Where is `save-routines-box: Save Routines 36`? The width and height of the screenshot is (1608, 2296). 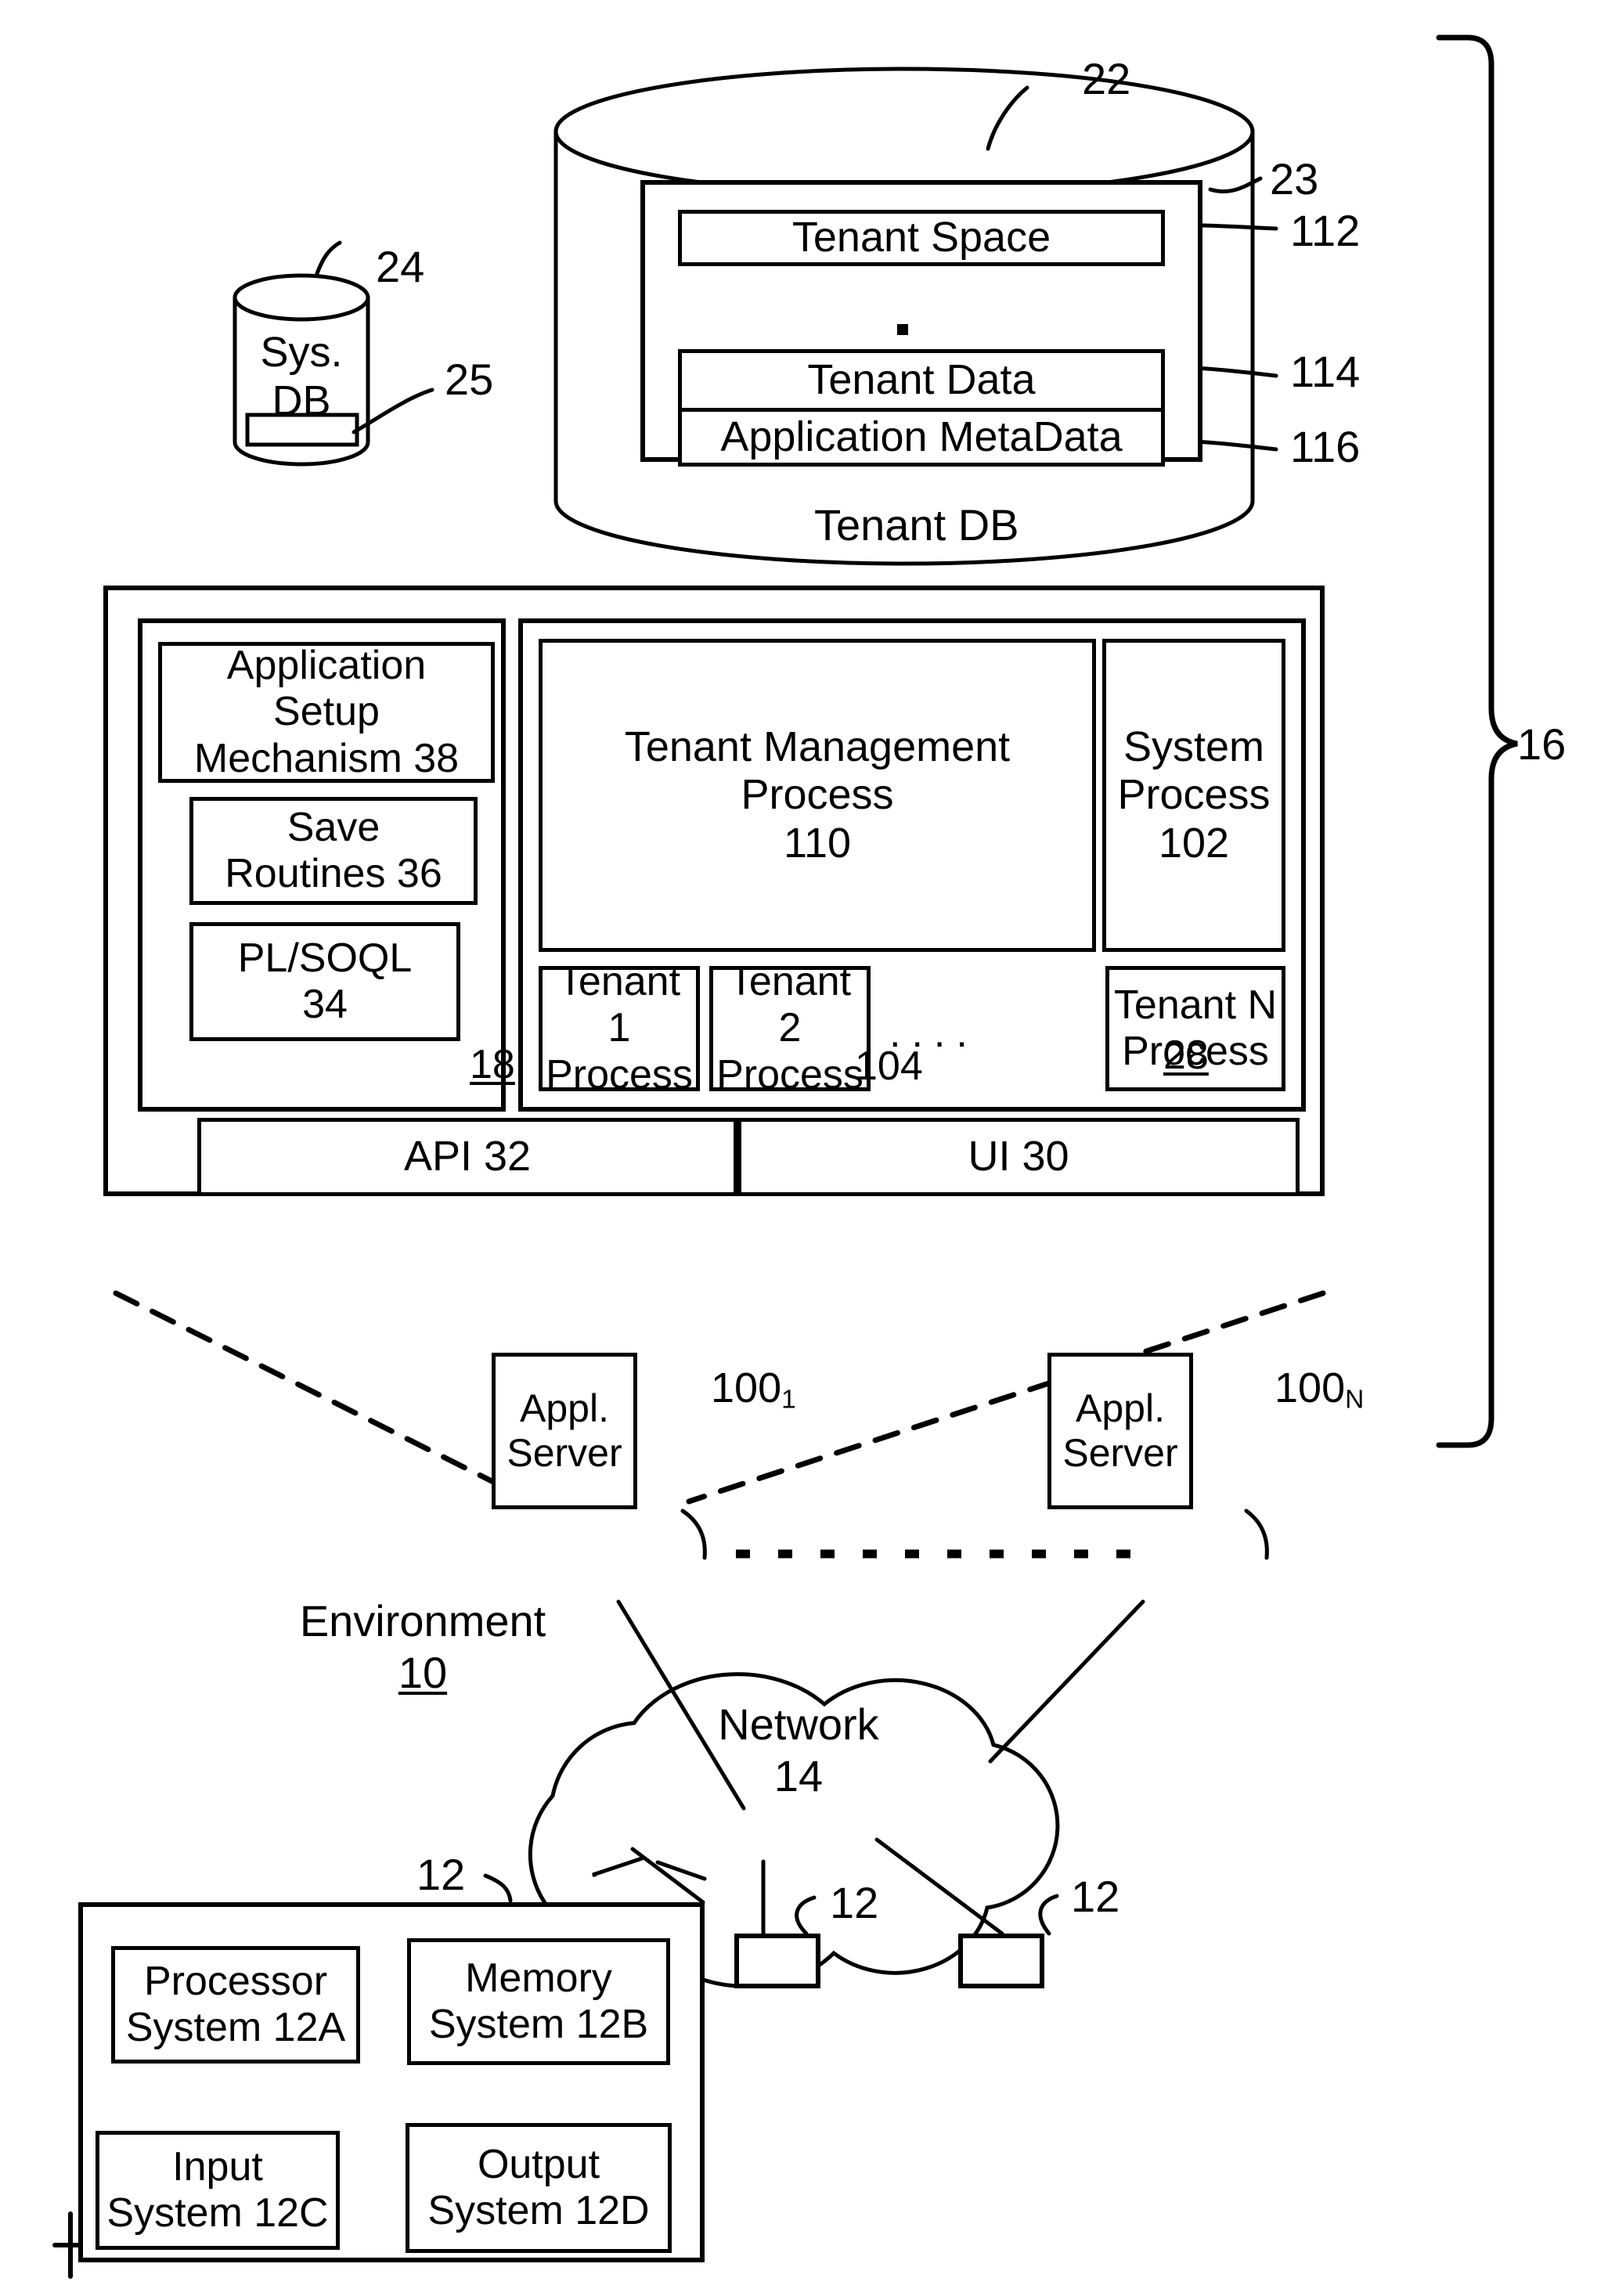
save-routines-box: Save Routines 36 is located at coordinates (333, 851).